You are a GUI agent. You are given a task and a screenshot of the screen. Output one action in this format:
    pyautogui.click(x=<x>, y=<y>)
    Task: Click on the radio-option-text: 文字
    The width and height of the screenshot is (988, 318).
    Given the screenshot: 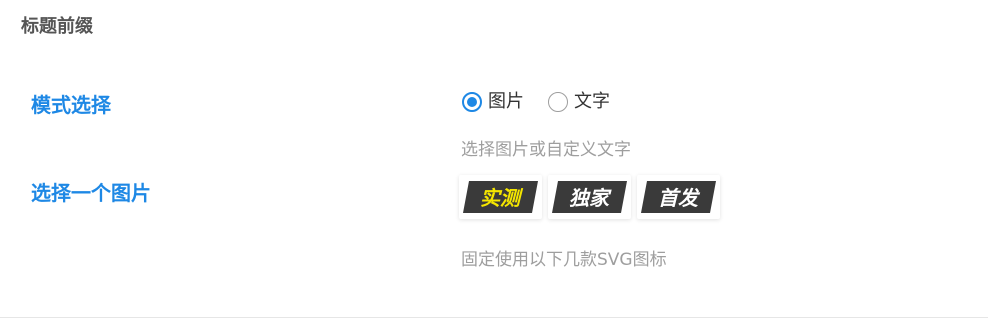 What is the action you would take?
    pyautogui.click(x=579, y=102)
    